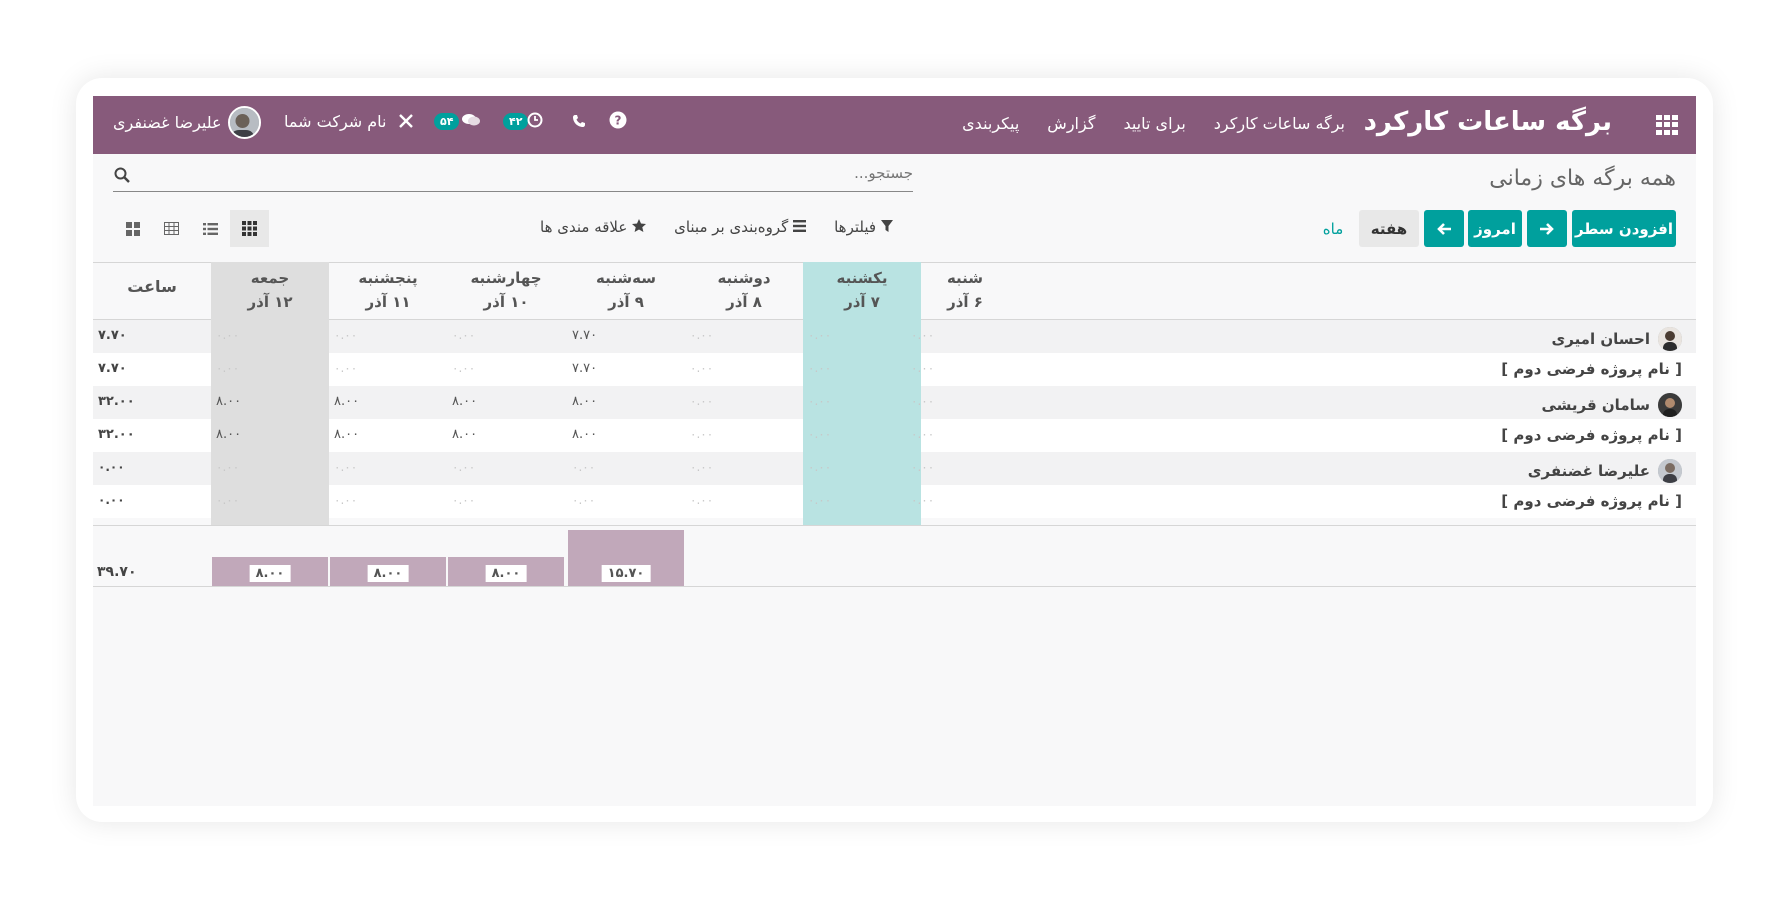  What do you see at coordinates (523, 121) in the screenshot?
I see `activity-menu: ۴۲` at bounding box center [523, 121].